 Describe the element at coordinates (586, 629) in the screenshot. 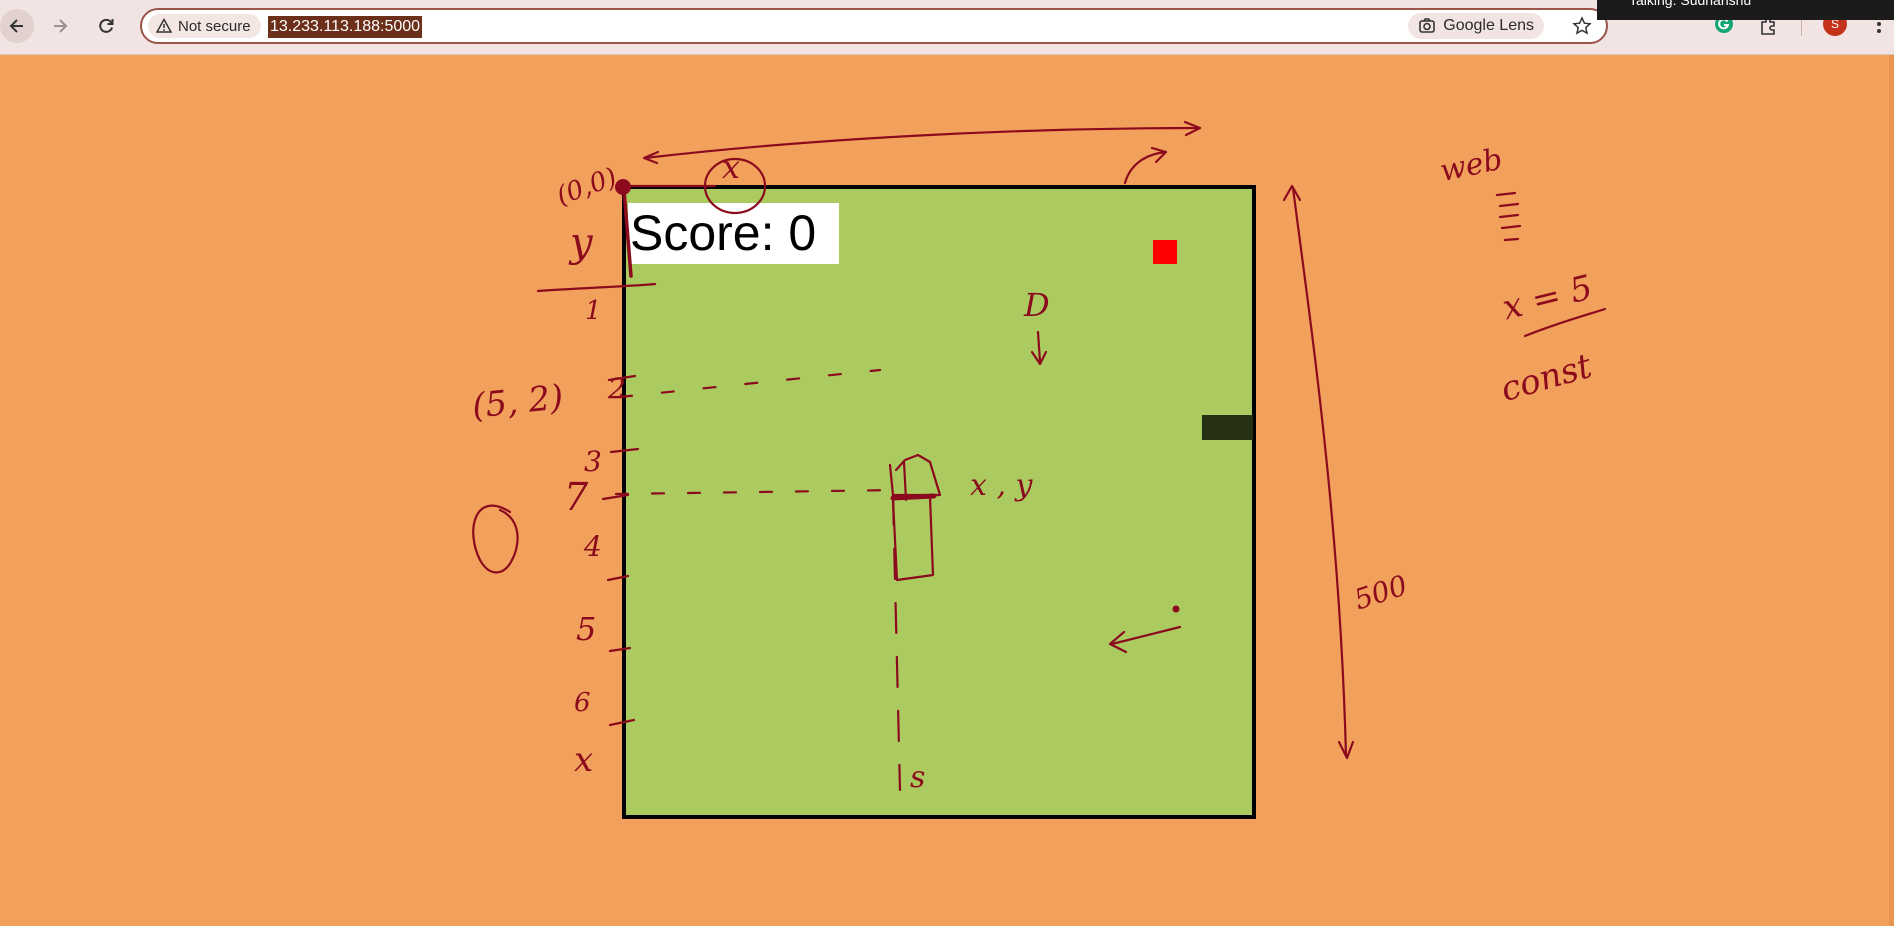

I see `tick-label-5: 5` at that location.